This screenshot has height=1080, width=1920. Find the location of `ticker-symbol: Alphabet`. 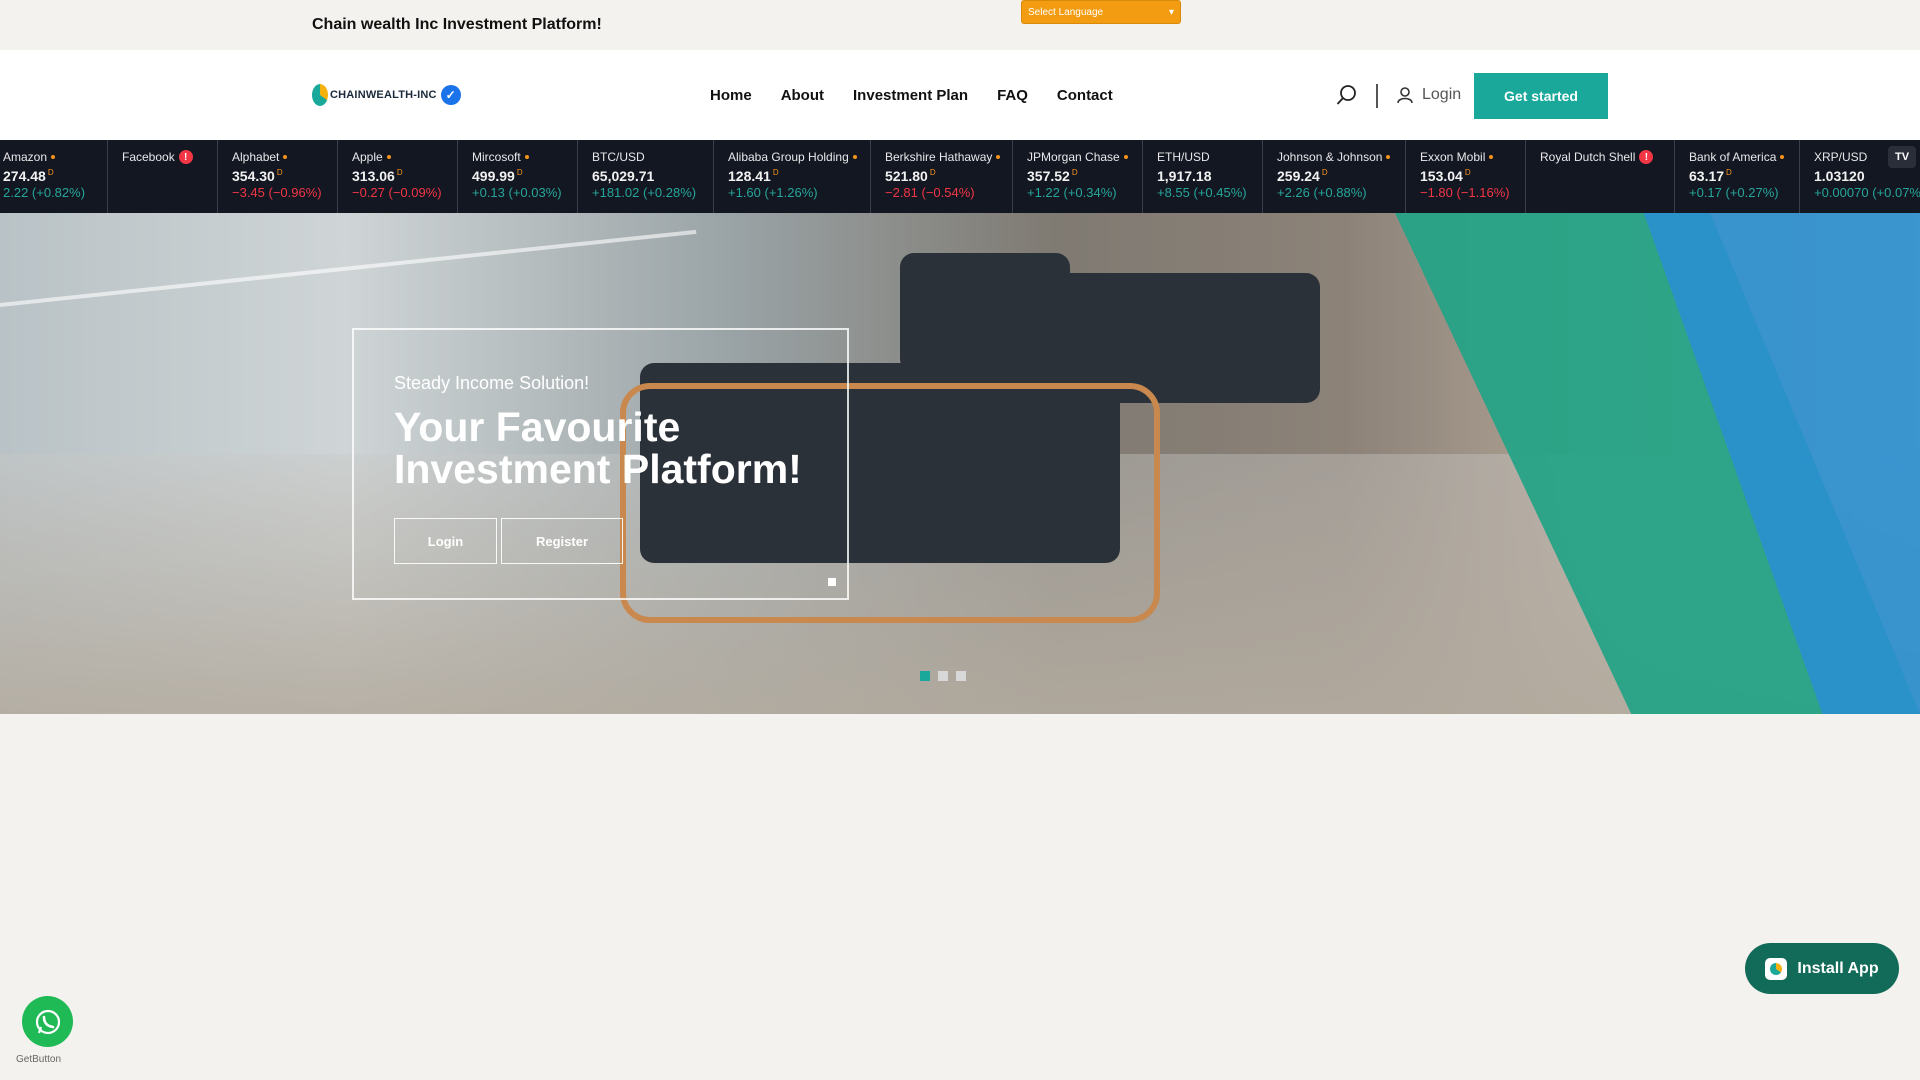

ticker-symbol: Alphabet is located at coordinates (284, 157).